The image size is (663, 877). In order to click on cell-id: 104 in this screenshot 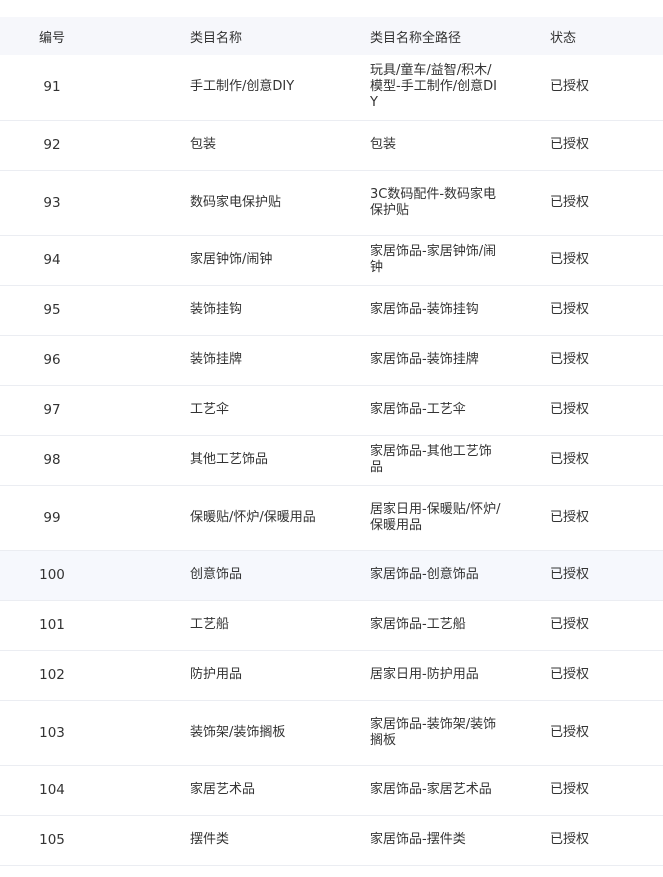, I will do `click(52, 790)`.